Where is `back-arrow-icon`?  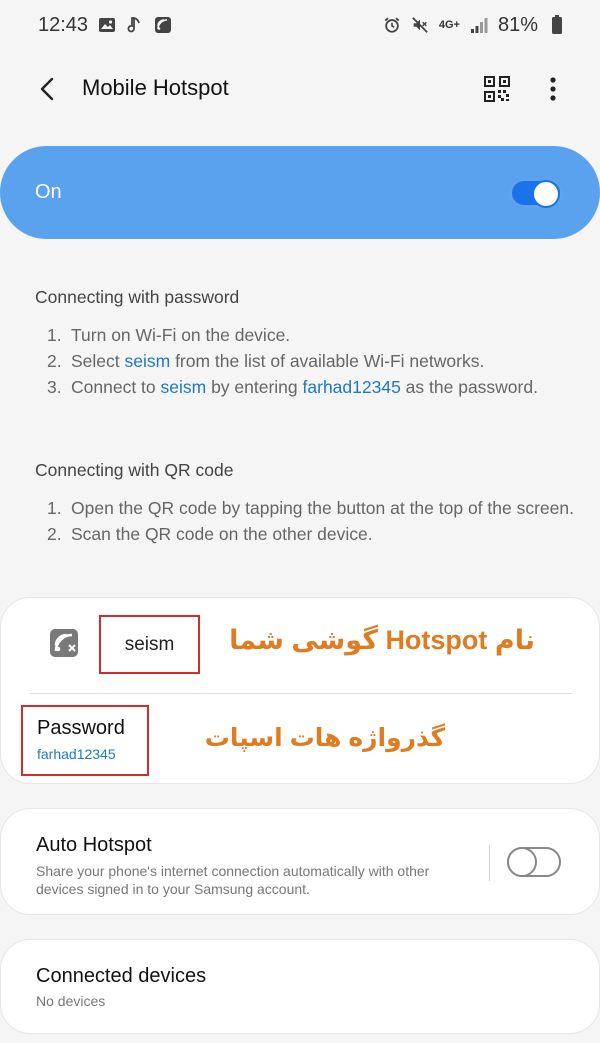
back-arrow-icon is located at coordinates (47, 89).